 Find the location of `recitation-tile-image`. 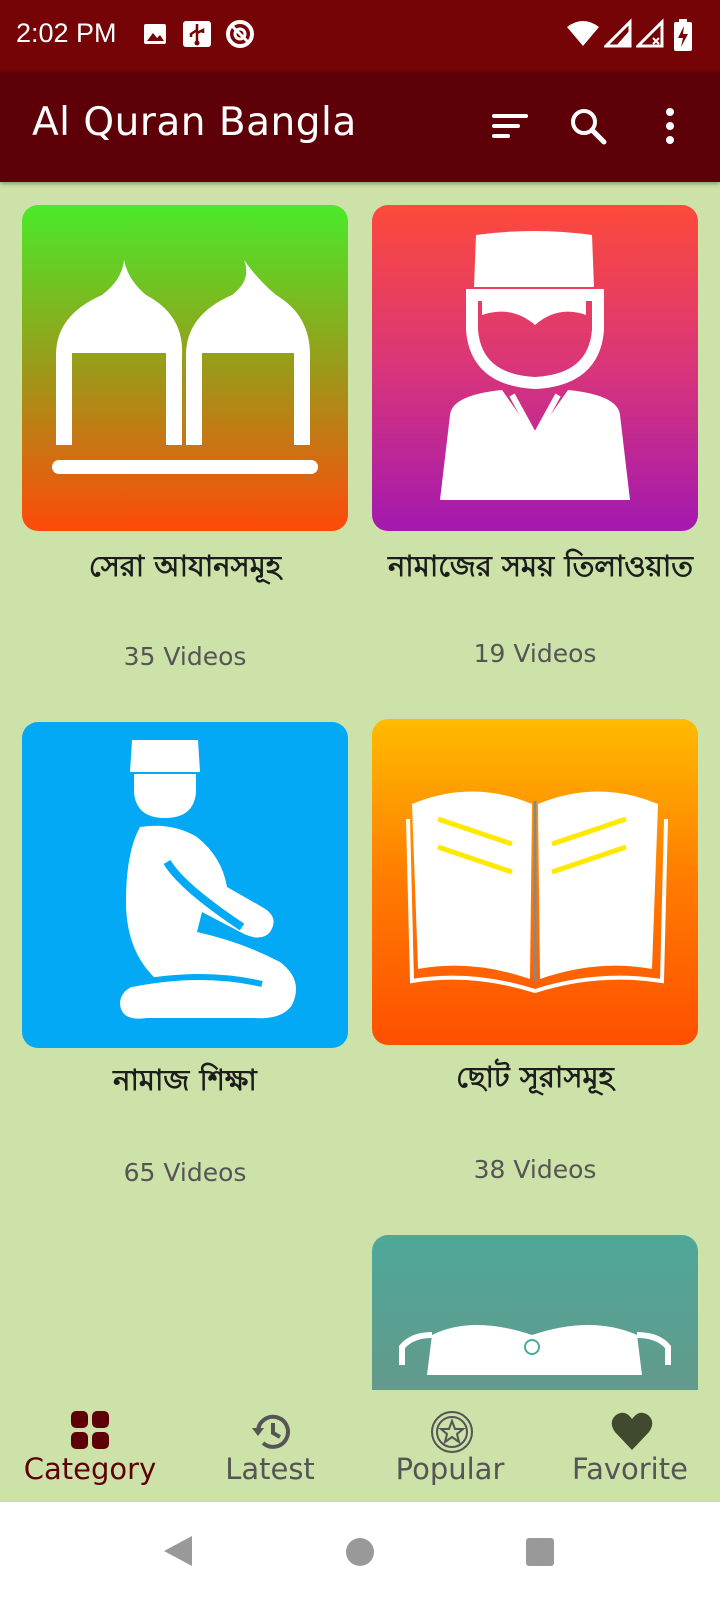

recitation-tile-image is located at coordinates (535, 368).